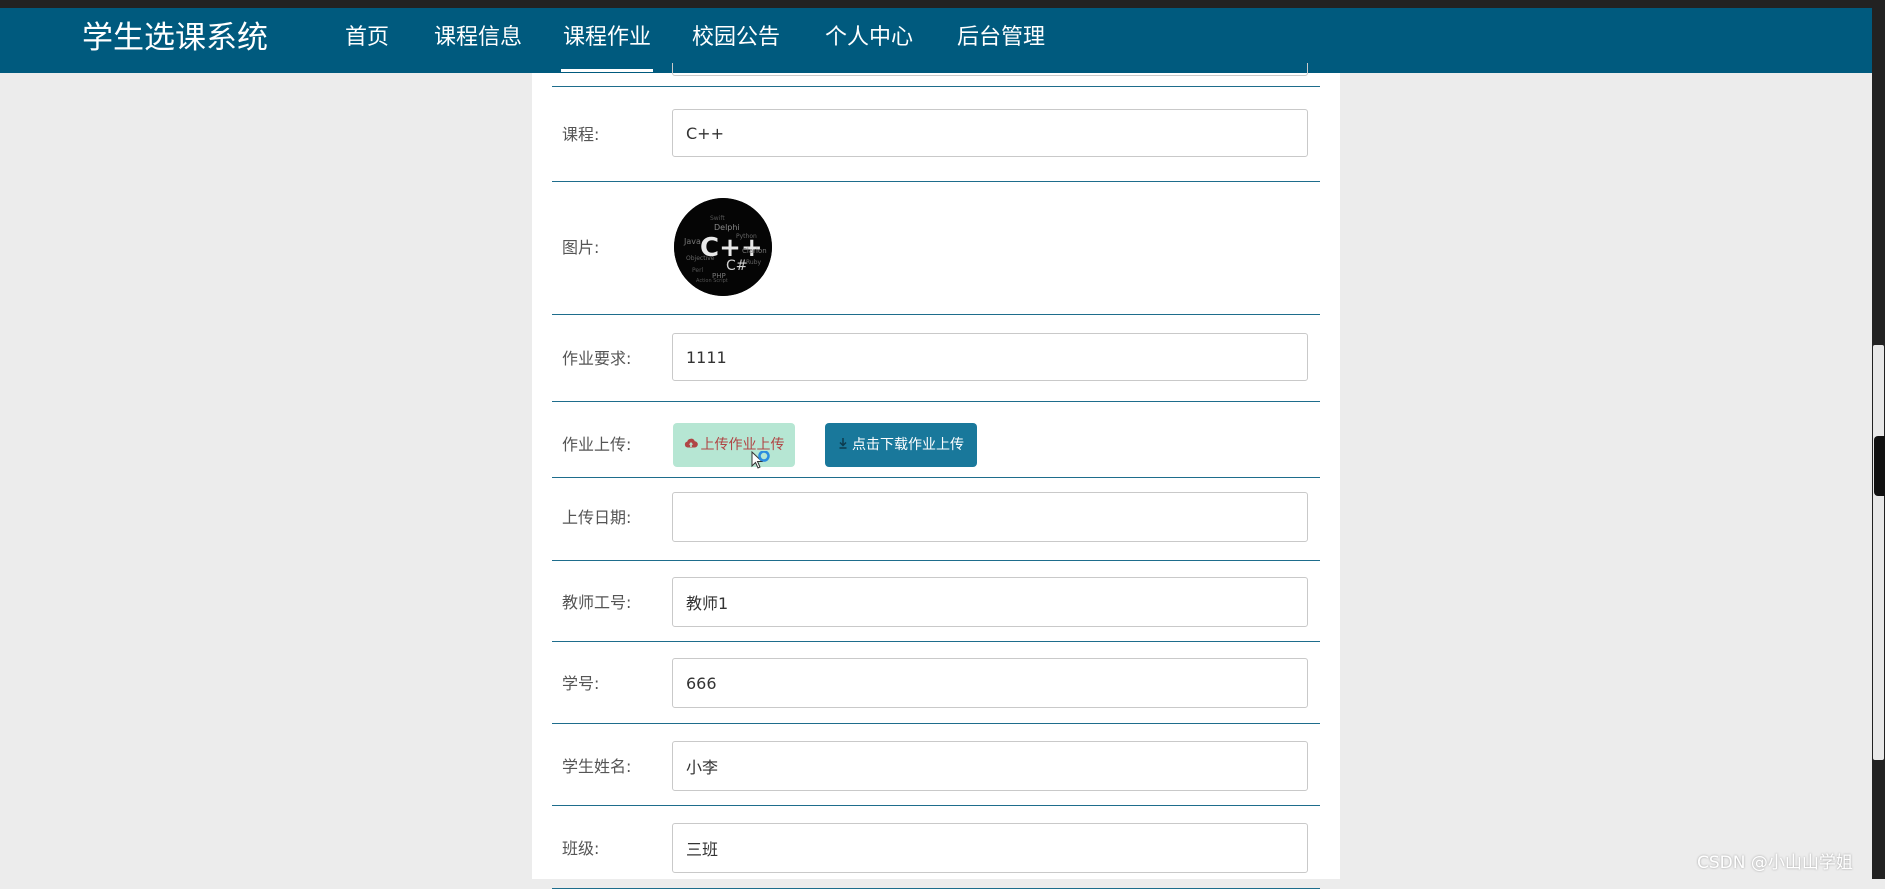  I want to click on nav-course-info: 课程信息, so click(478, 38).